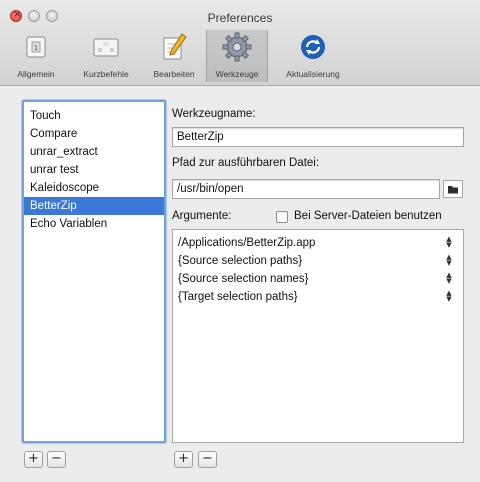  What do you see at coordinates (318, 243) in the screenshot?
I see `argument-row: /Applications/BetterZip.app ▲ ▼` at bounding box center [318, 243].